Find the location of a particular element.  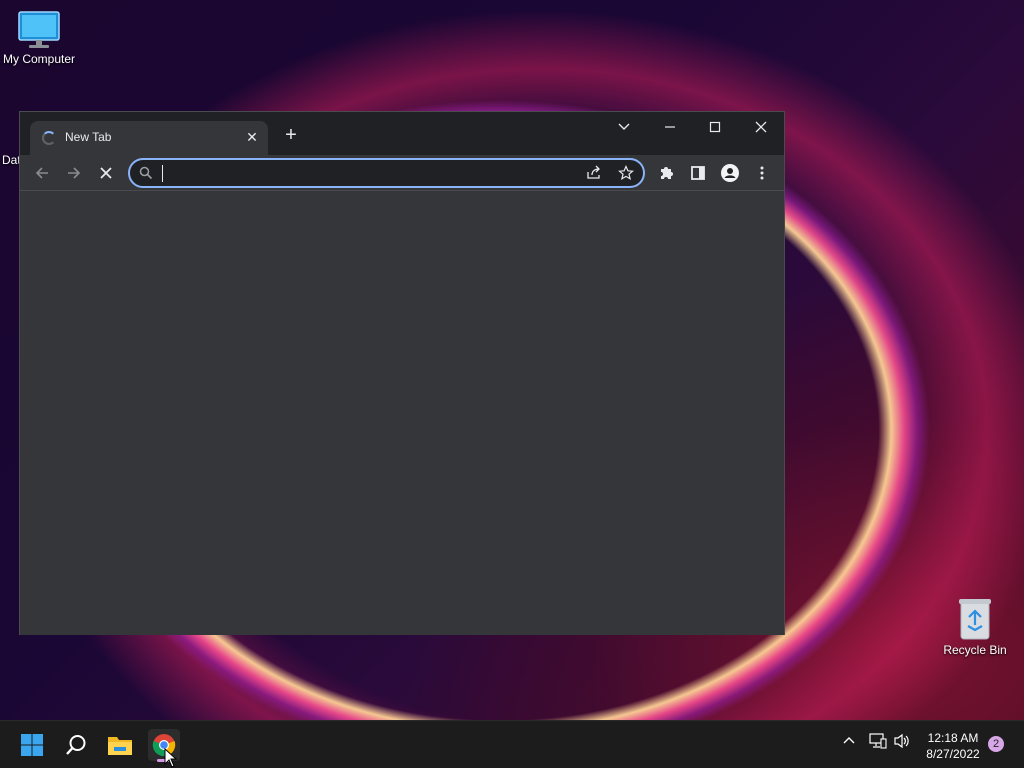

speaker-icon is located at coordinates (901, 741).